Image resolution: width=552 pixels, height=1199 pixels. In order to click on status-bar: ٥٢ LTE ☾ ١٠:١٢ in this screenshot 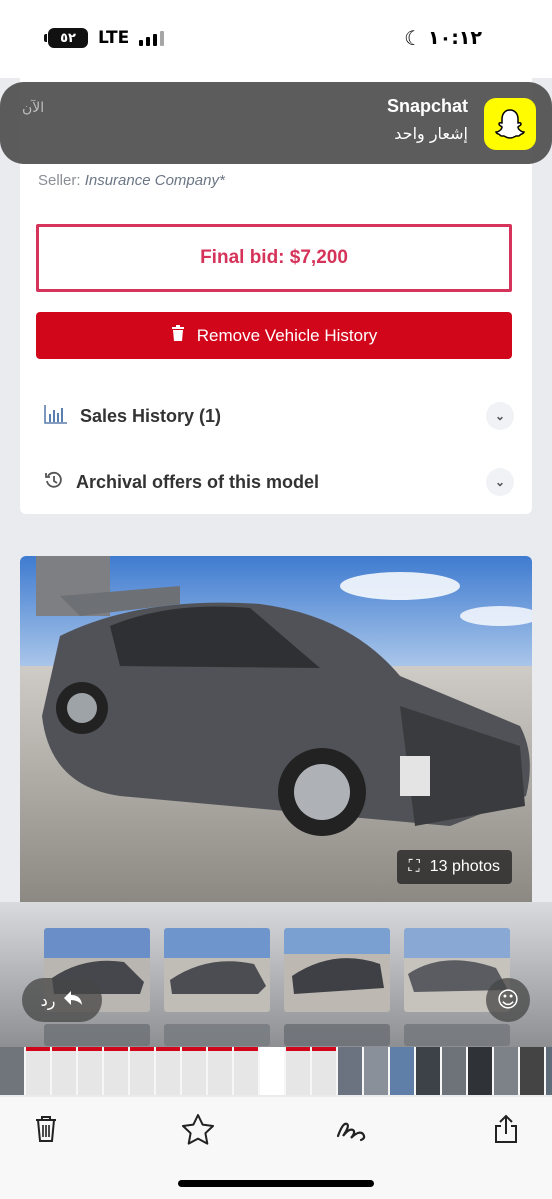, I will do `click(276, 39)`.